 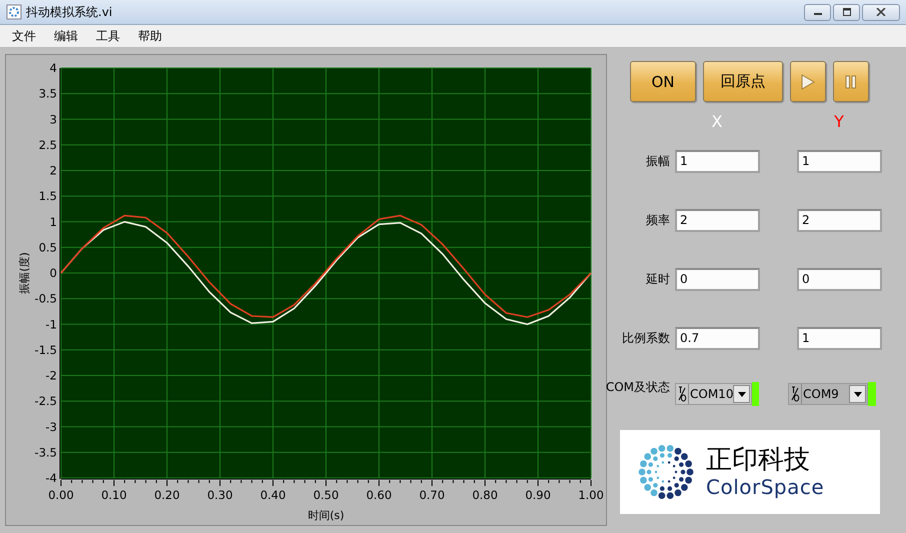 What do you see at coordinates (45, 452) in the screenshot?
I see `y-tick-label: -3.5` at bounding box center [45, 452].